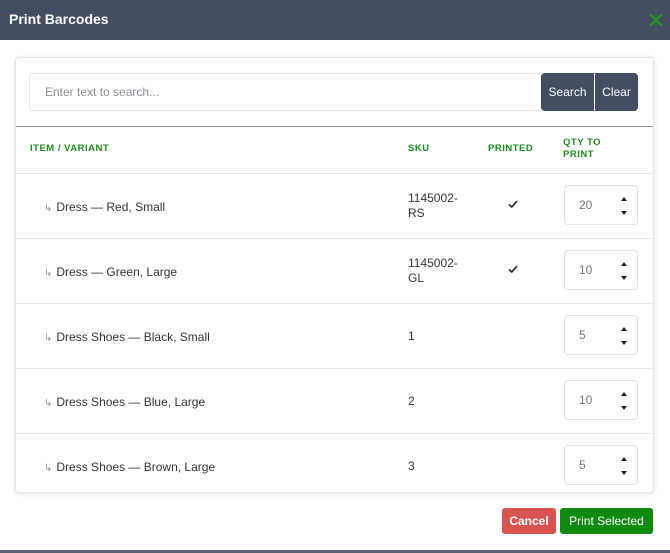 The width and height of the screenshot is (670, 553). Describe the element at coordinates (438, 336) in the screenshot. I see `sku-cell: 1` at that location.